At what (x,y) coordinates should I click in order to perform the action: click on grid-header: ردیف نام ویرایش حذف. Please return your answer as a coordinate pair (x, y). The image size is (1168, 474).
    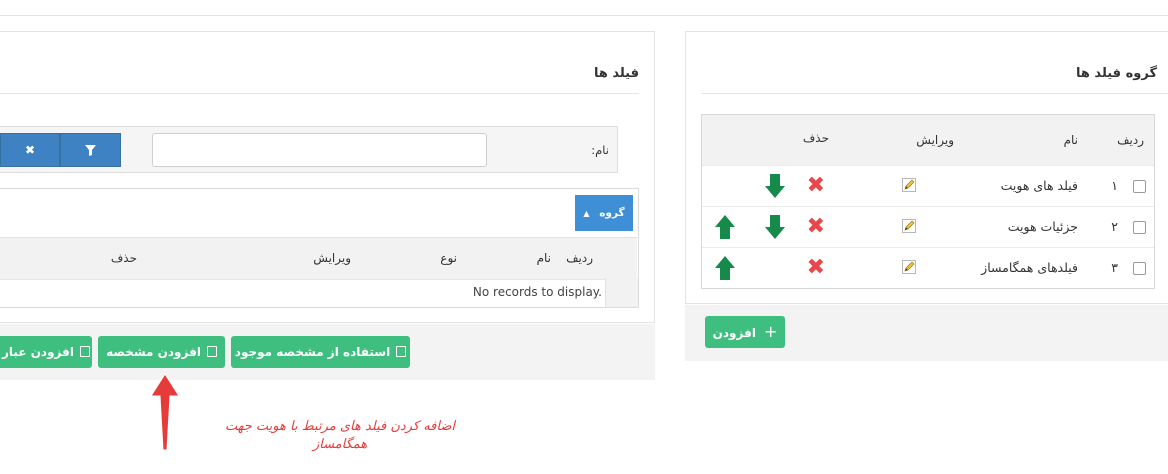
    Looking at the image, I should click on (928, 140).